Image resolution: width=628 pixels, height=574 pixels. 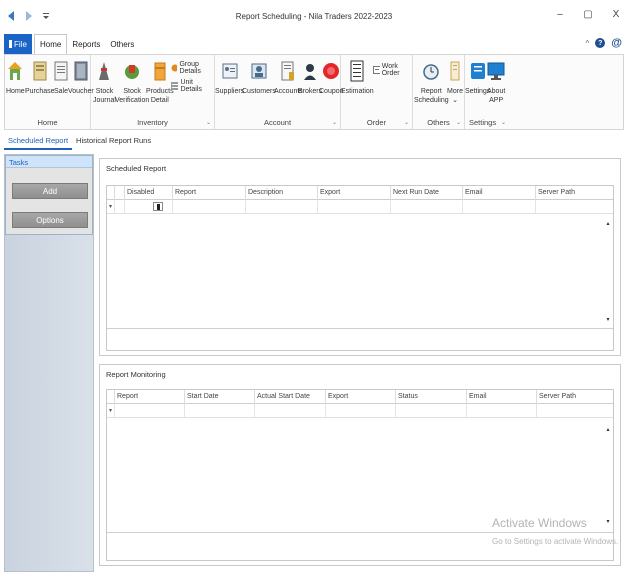 I want to click on next-run-date-cell, so click(x=427, y=207).